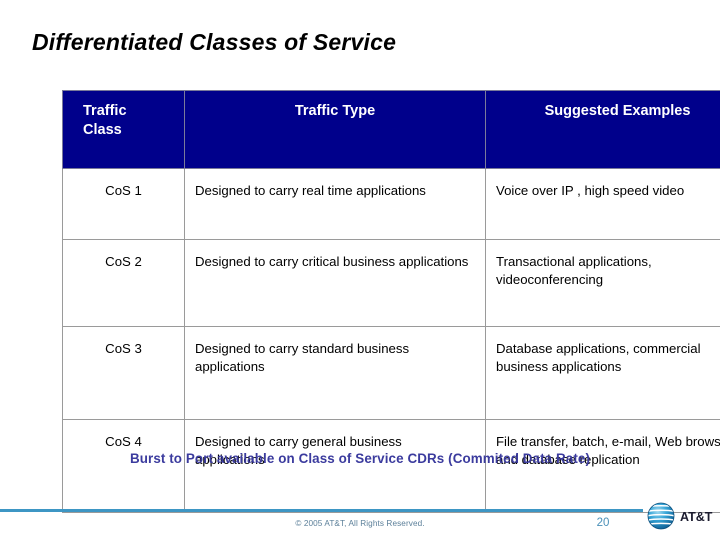  What do you see at coordinates (696, 517) in the screenshot?
I see `att-wordmark: AT&T` at bounding box center [696, 517].